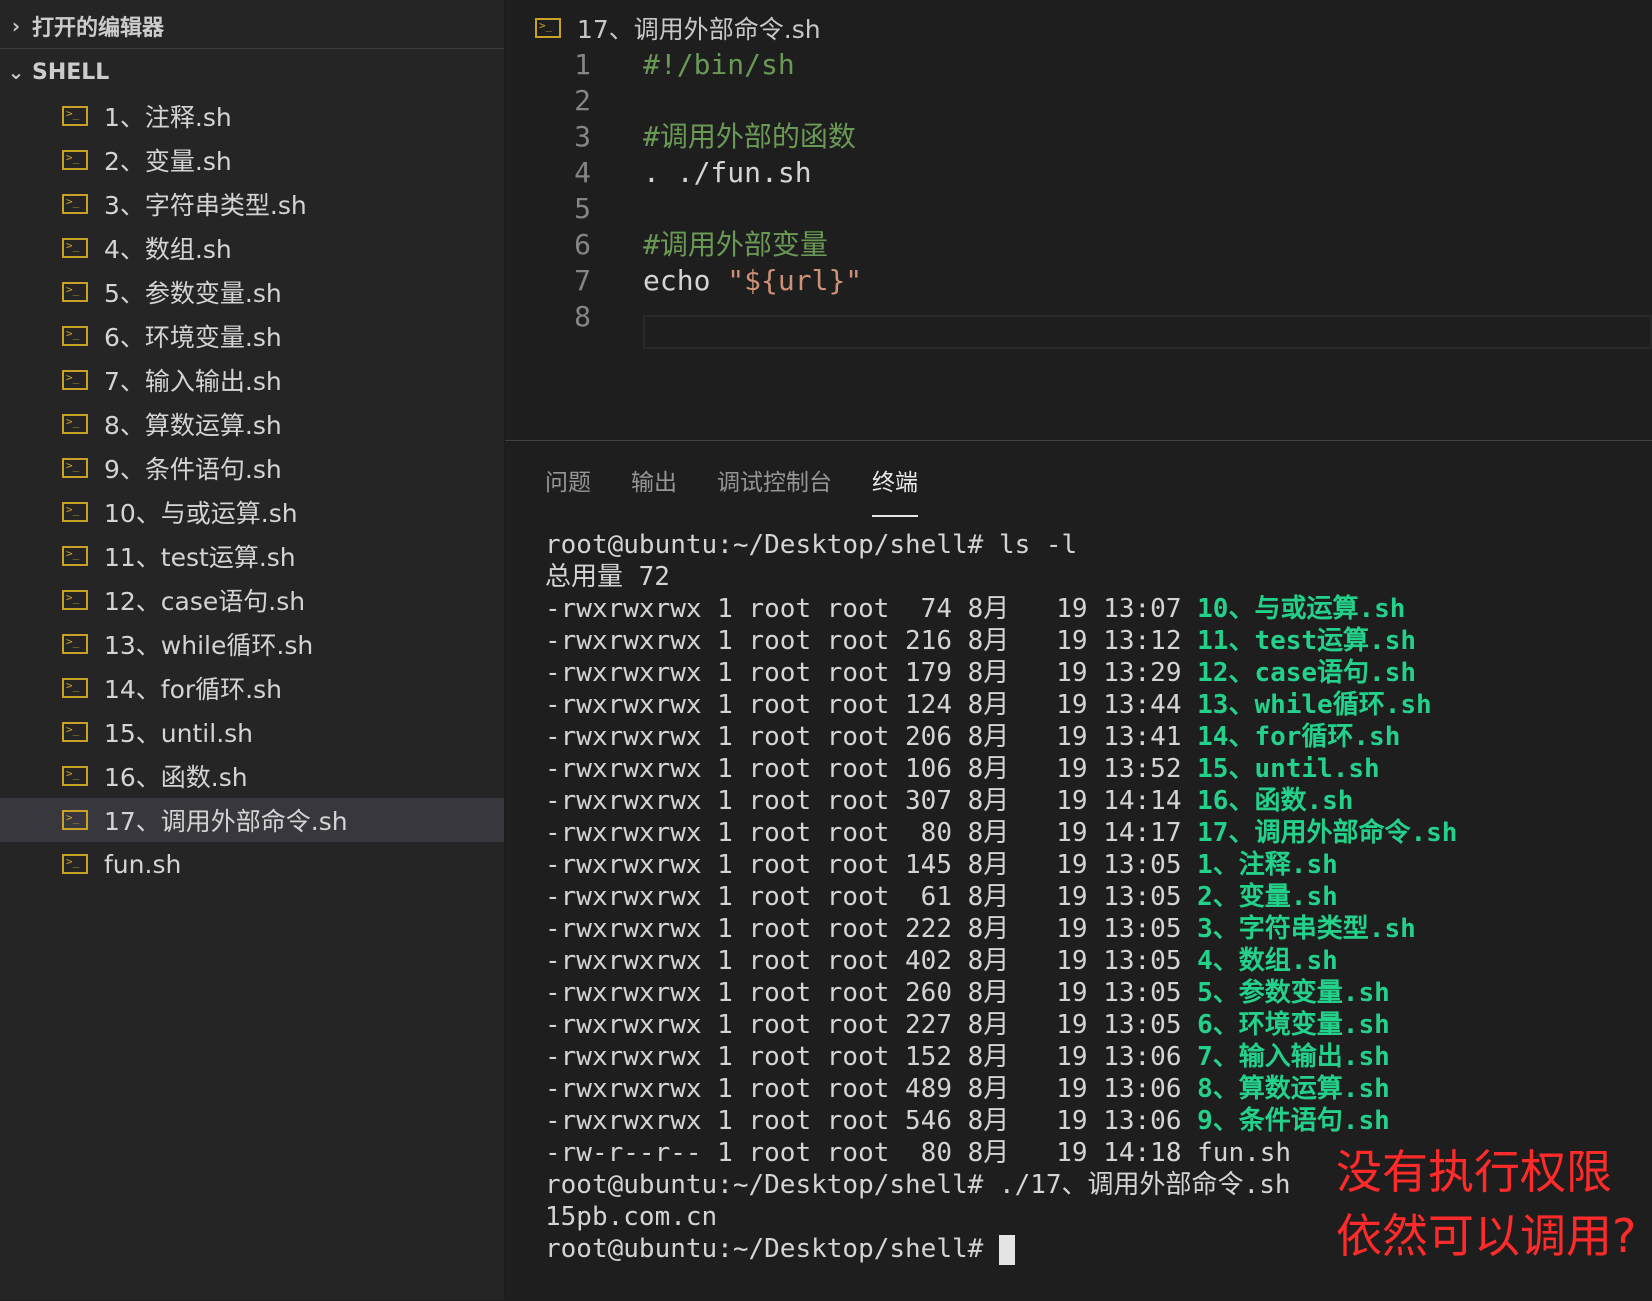 The width and height of the screenshot is (1652, 1301). I want to click on terminal-exec-filename: 13、while循环.sh, so click(1314, 705).